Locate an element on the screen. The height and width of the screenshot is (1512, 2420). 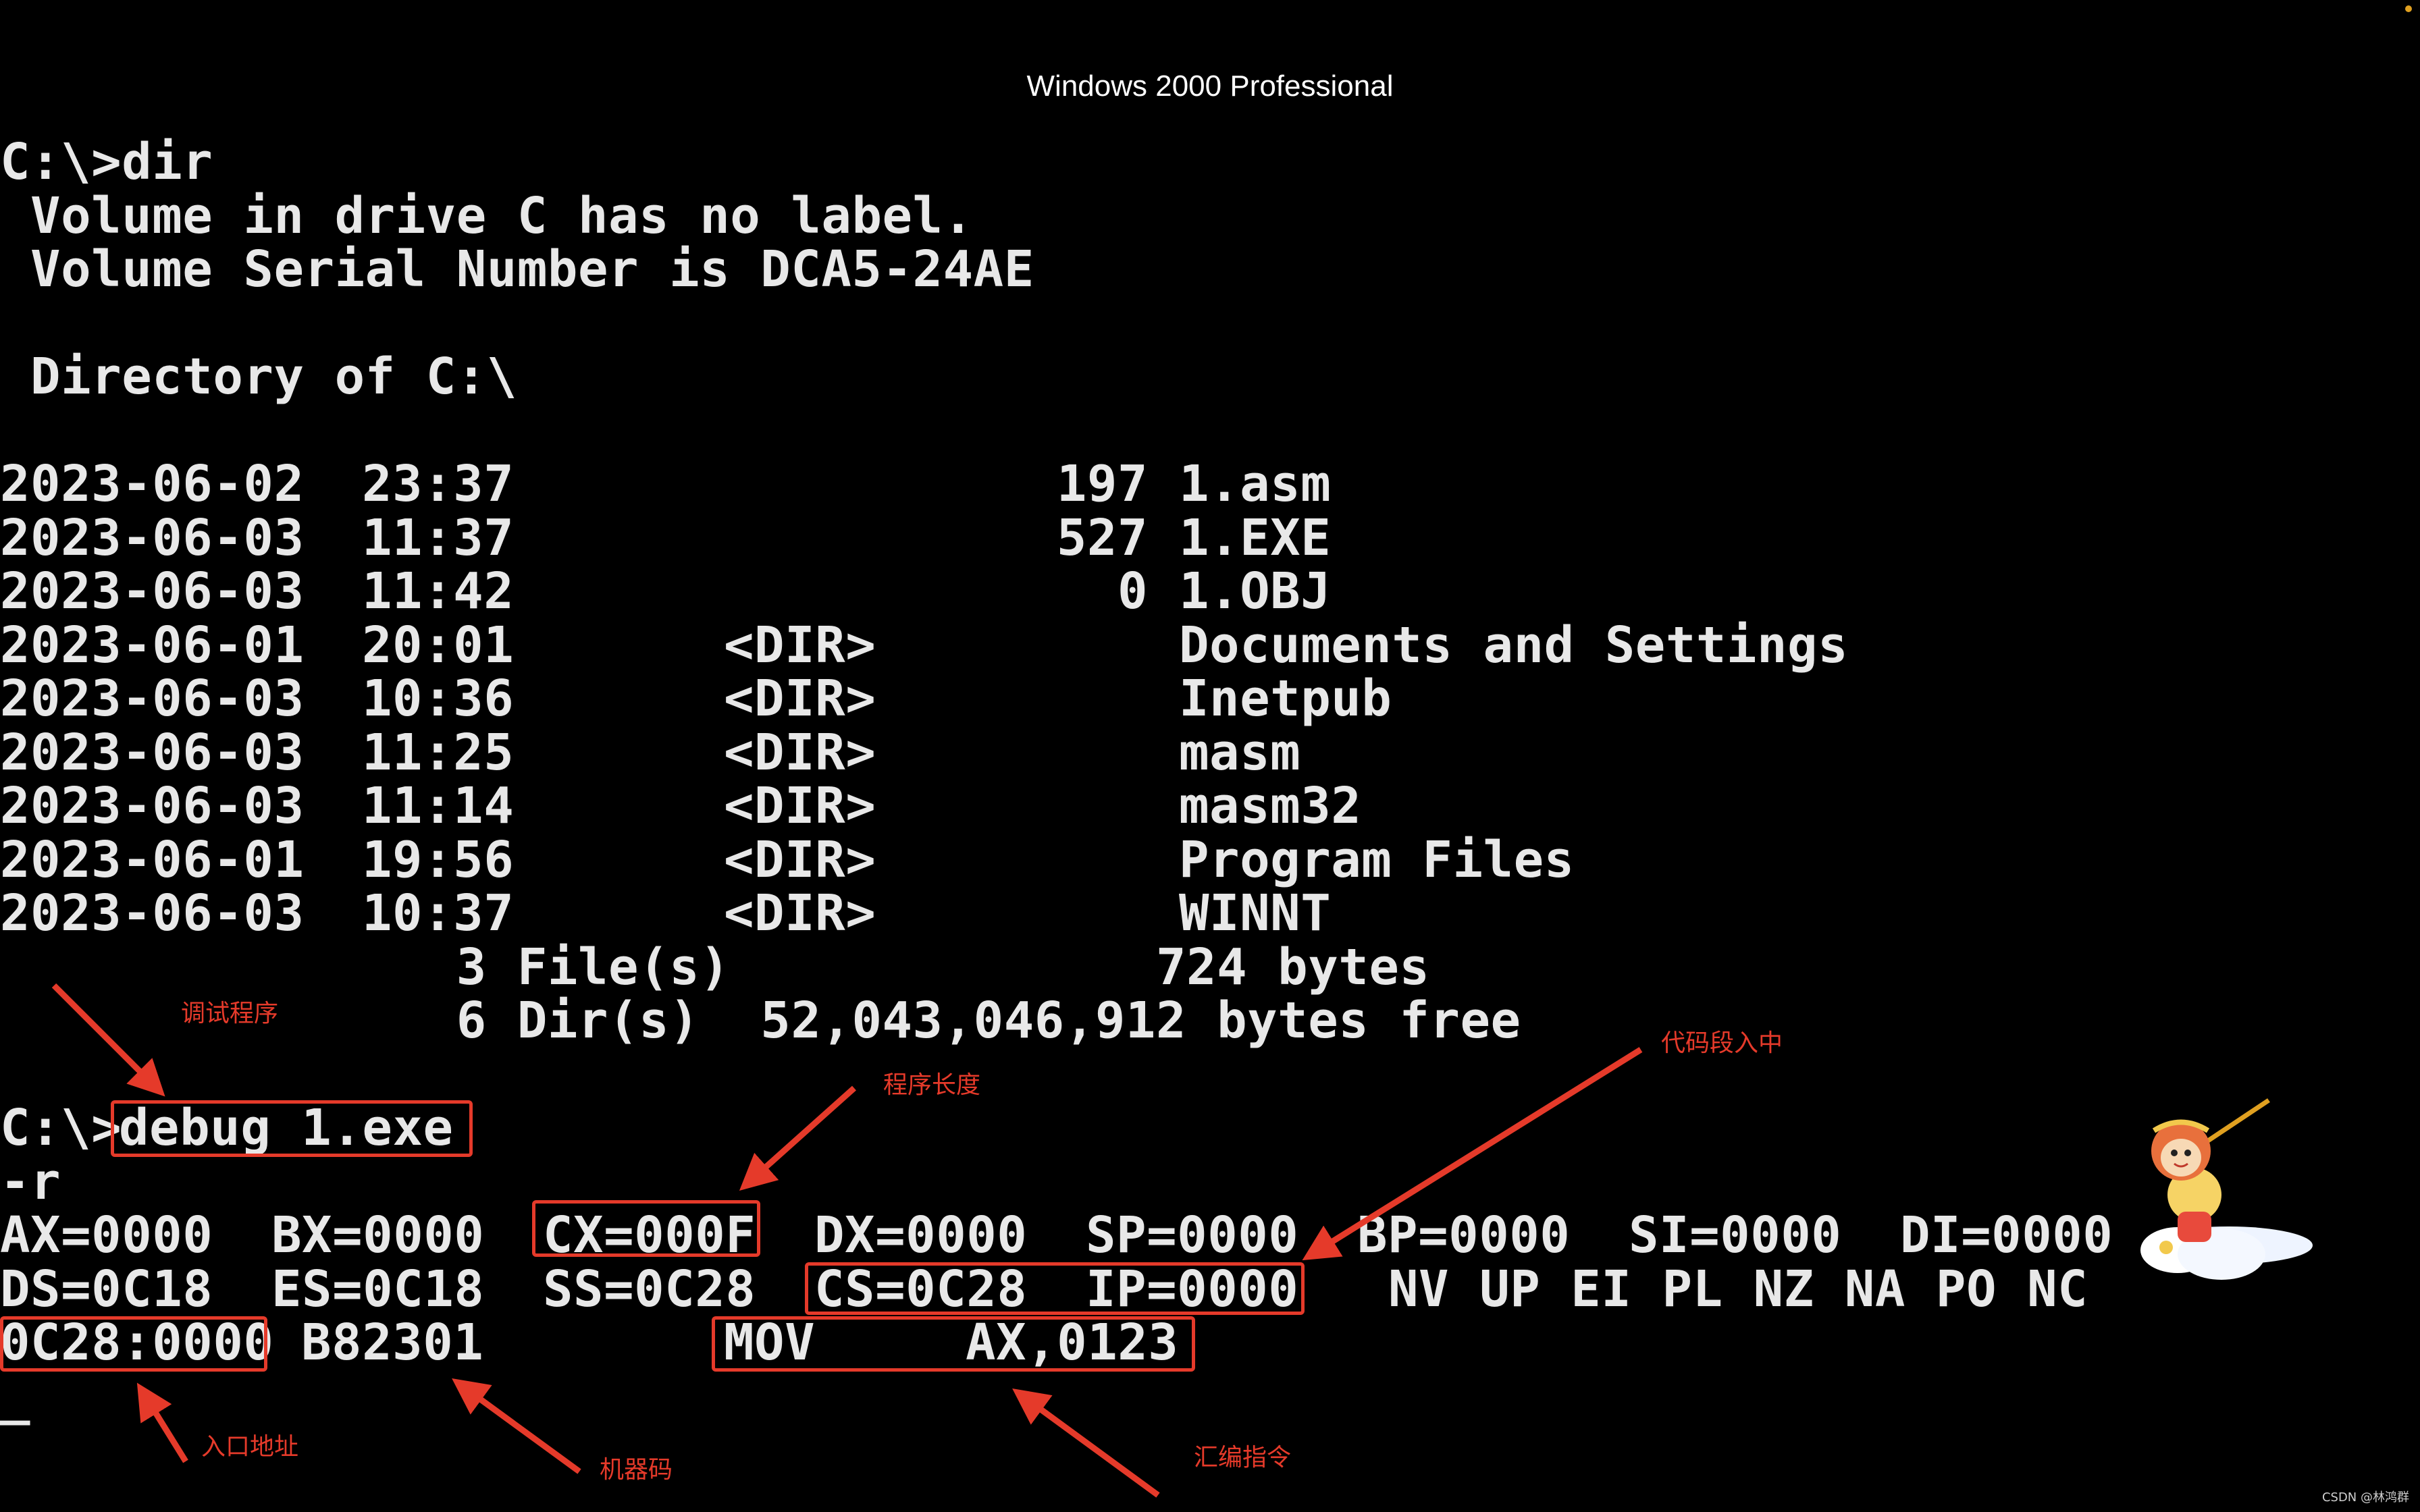
register-ax: AX=0000 is located at coordinates (106, 1235).